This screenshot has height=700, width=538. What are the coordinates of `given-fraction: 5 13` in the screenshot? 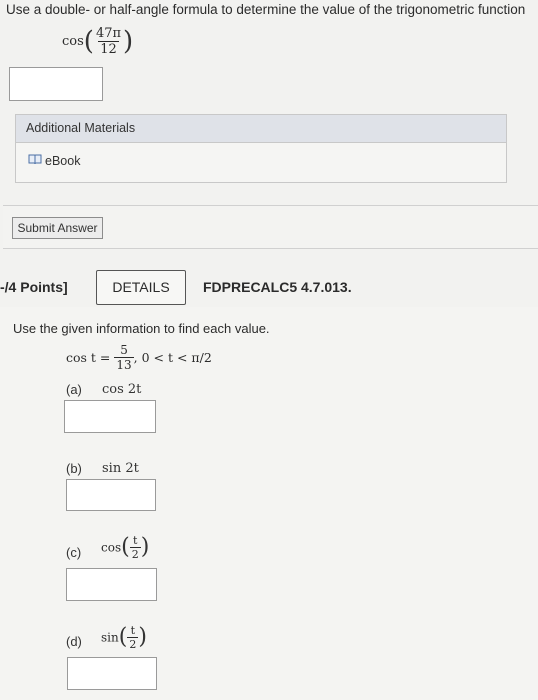 It's located at (124, 357).